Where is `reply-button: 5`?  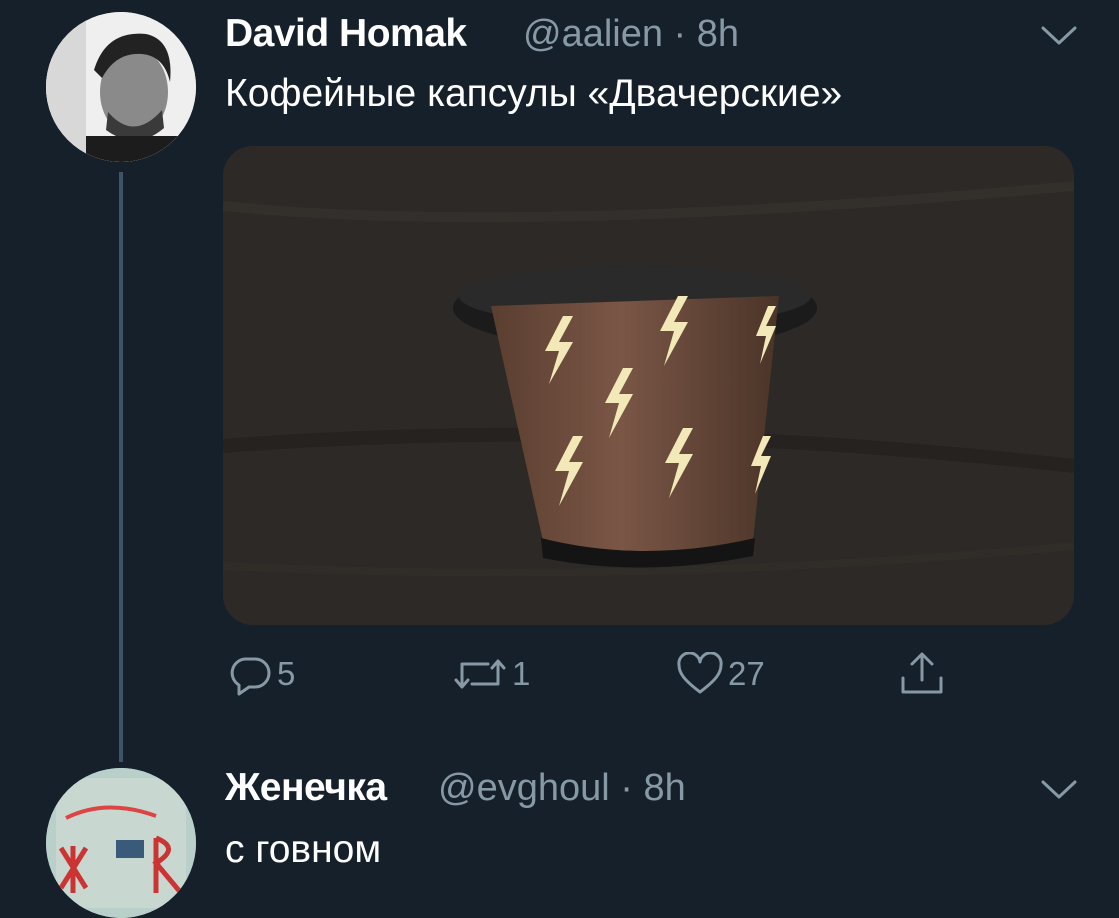 reply-button: 5 is located at coordinates (261, 674).